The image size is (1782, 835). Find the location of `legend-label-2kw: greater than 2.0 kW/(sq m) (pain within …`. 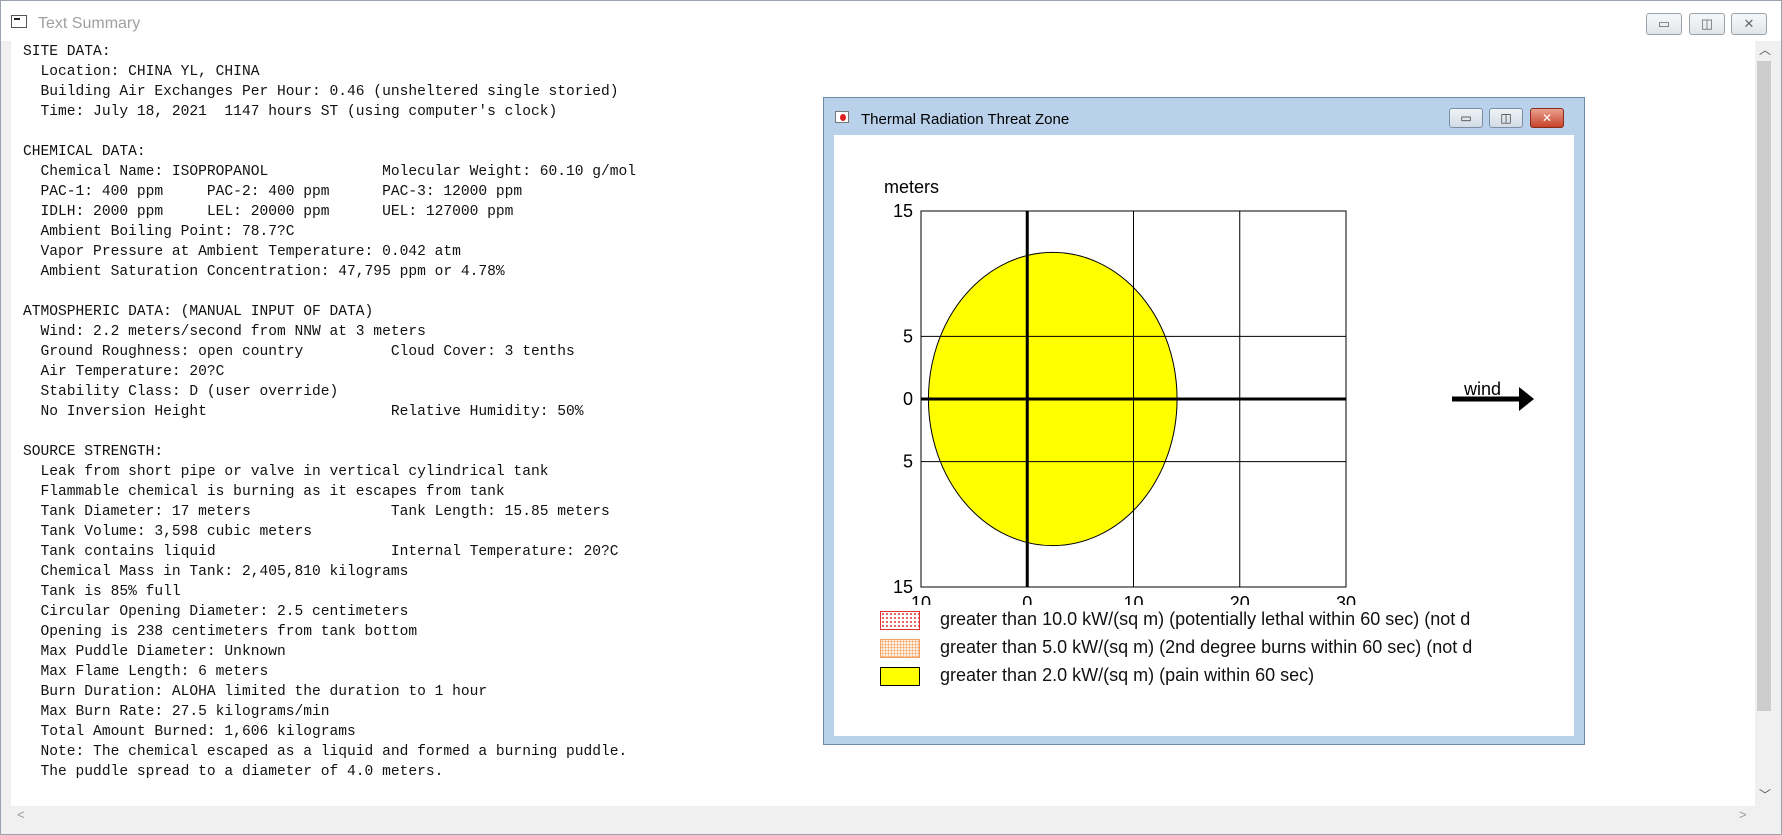

legend-label-2kw: greater than 2.0 kW/(sq m) (pain within … is located at coordinates (1127, 675).